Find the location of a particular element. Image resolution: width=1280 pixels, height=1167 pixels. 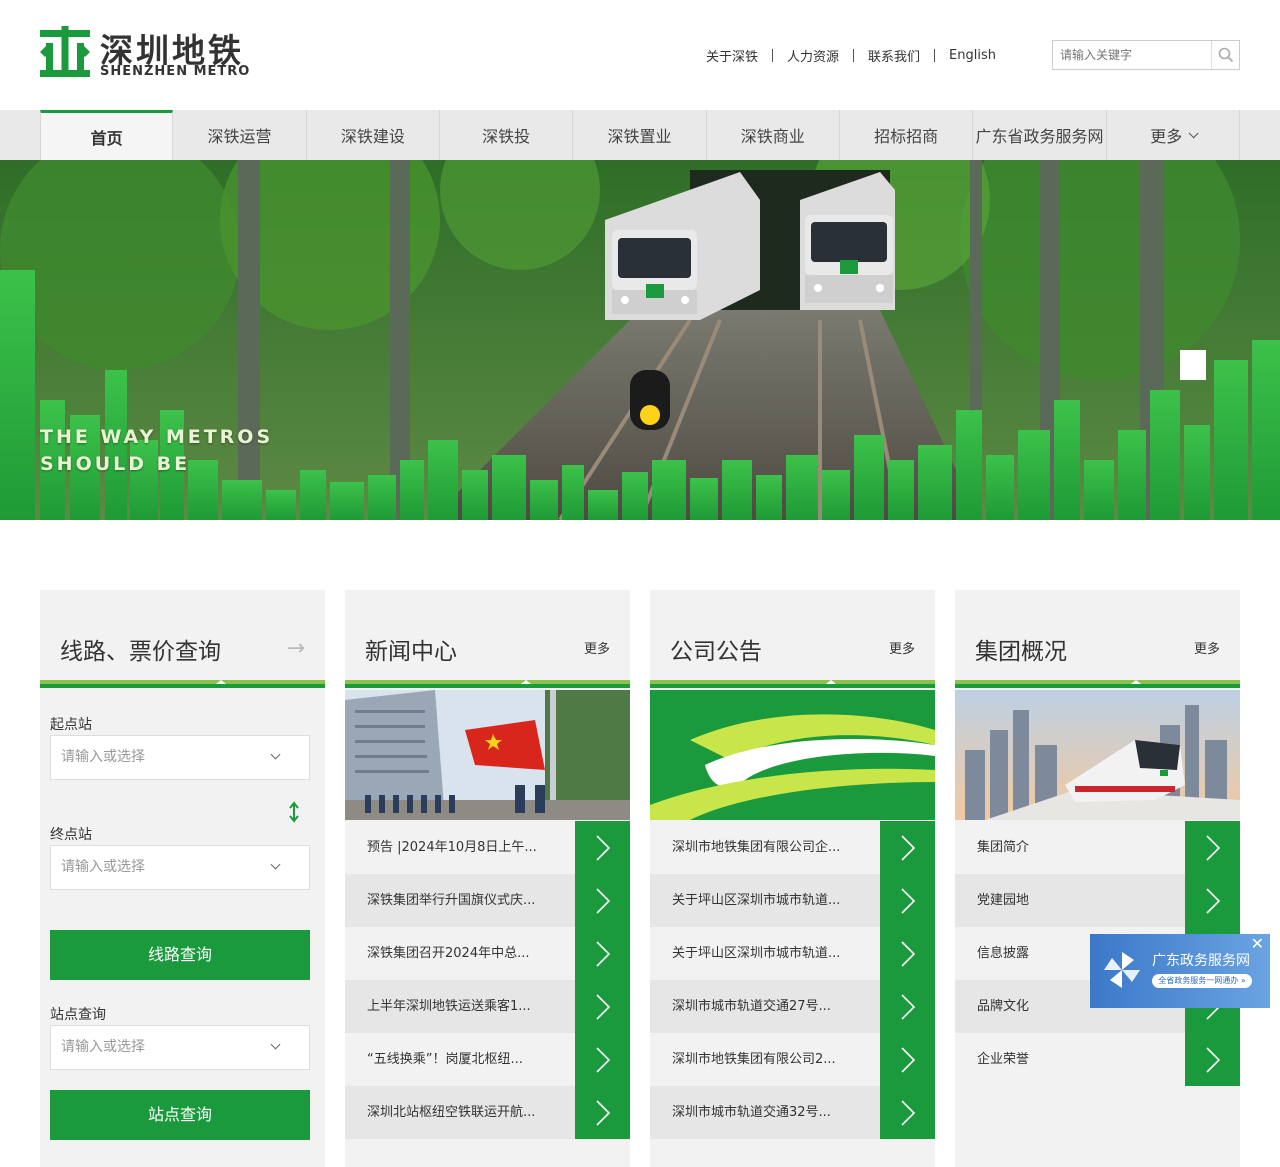

nav-gov-service: 广东省政务服务网 is located at coordinates (1040, 135).